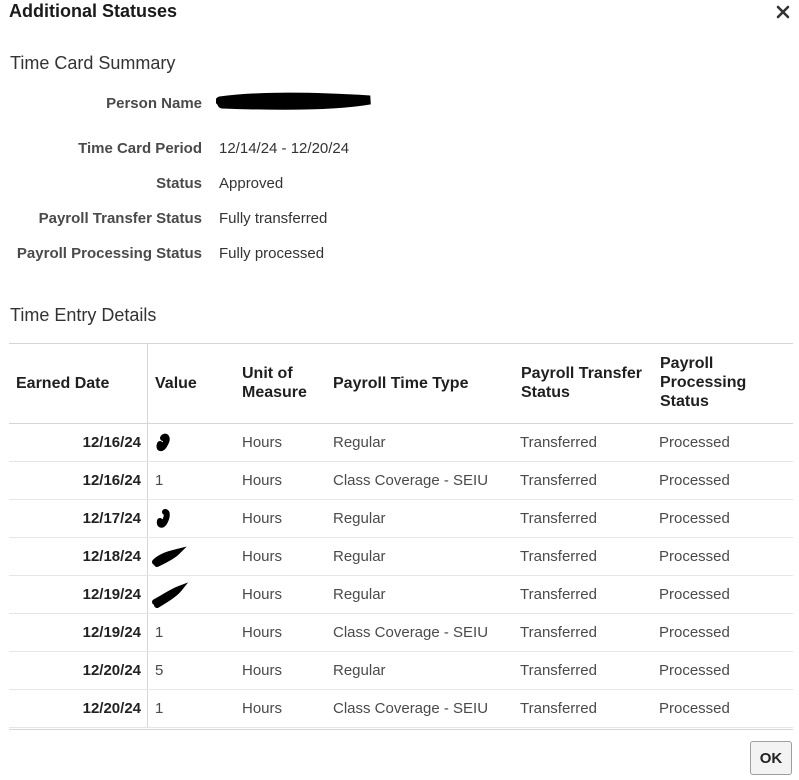 The height and width of the screenshot is (780, 799). Describe the element at coordinates (179, 183) in the screenshot. I see `status-label: Status` at that location.